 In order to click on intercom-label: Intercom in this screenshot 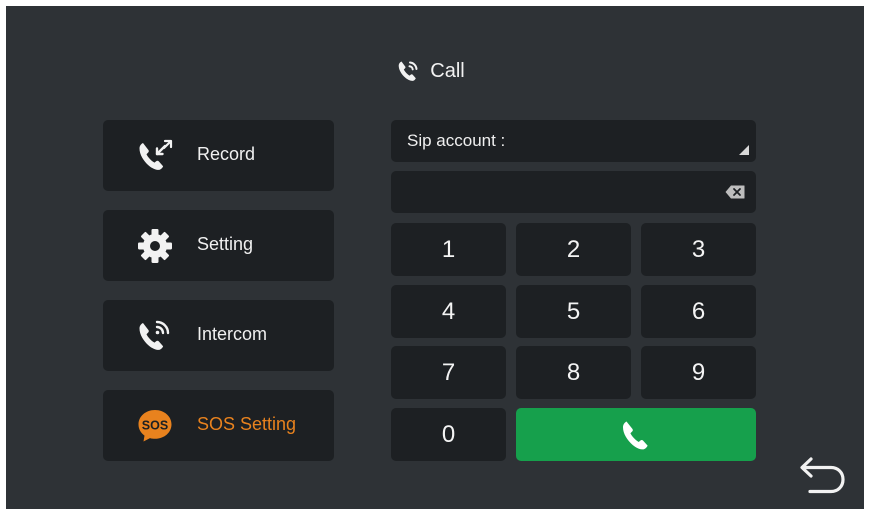, I will do `click(232, 334)`.